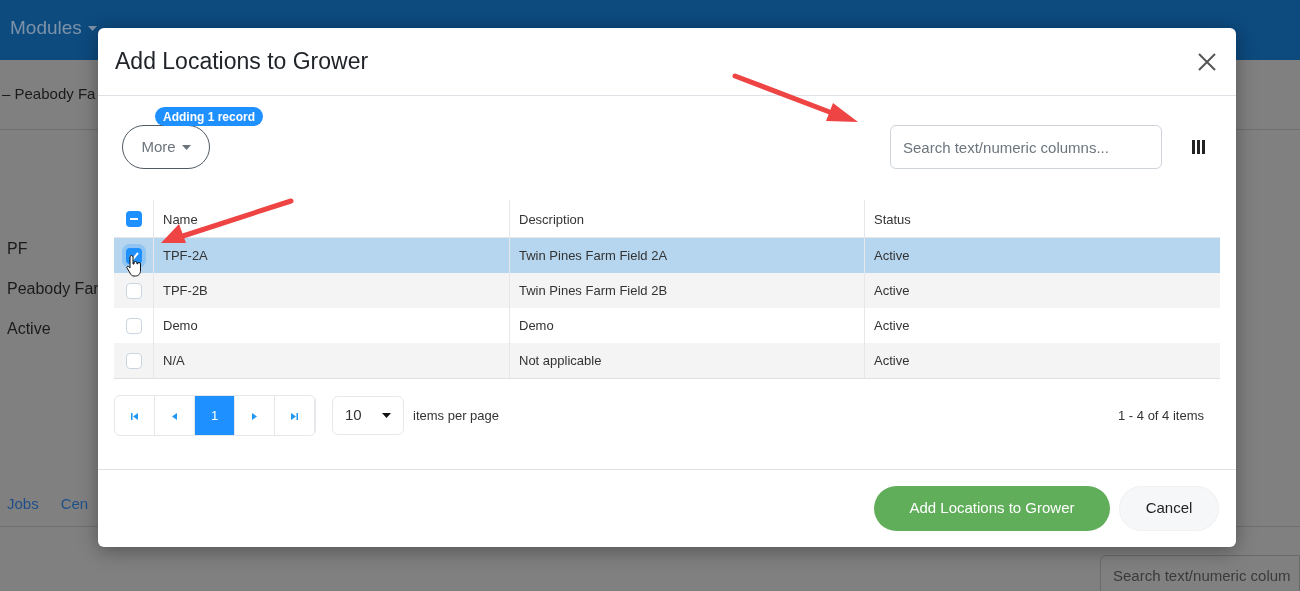  I want to click on page-size-select: 10, so click(368, 415).